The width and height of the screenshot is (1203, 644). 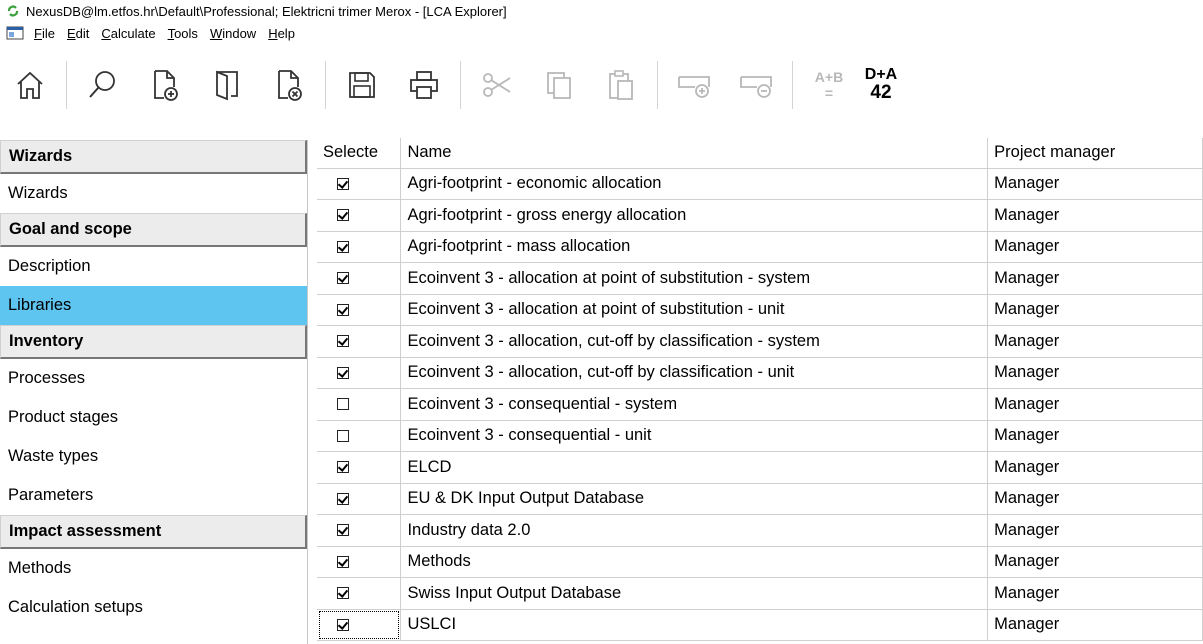 I want to click on table-row: Industry data 2.0 Manager, so click(x=760, y=530).